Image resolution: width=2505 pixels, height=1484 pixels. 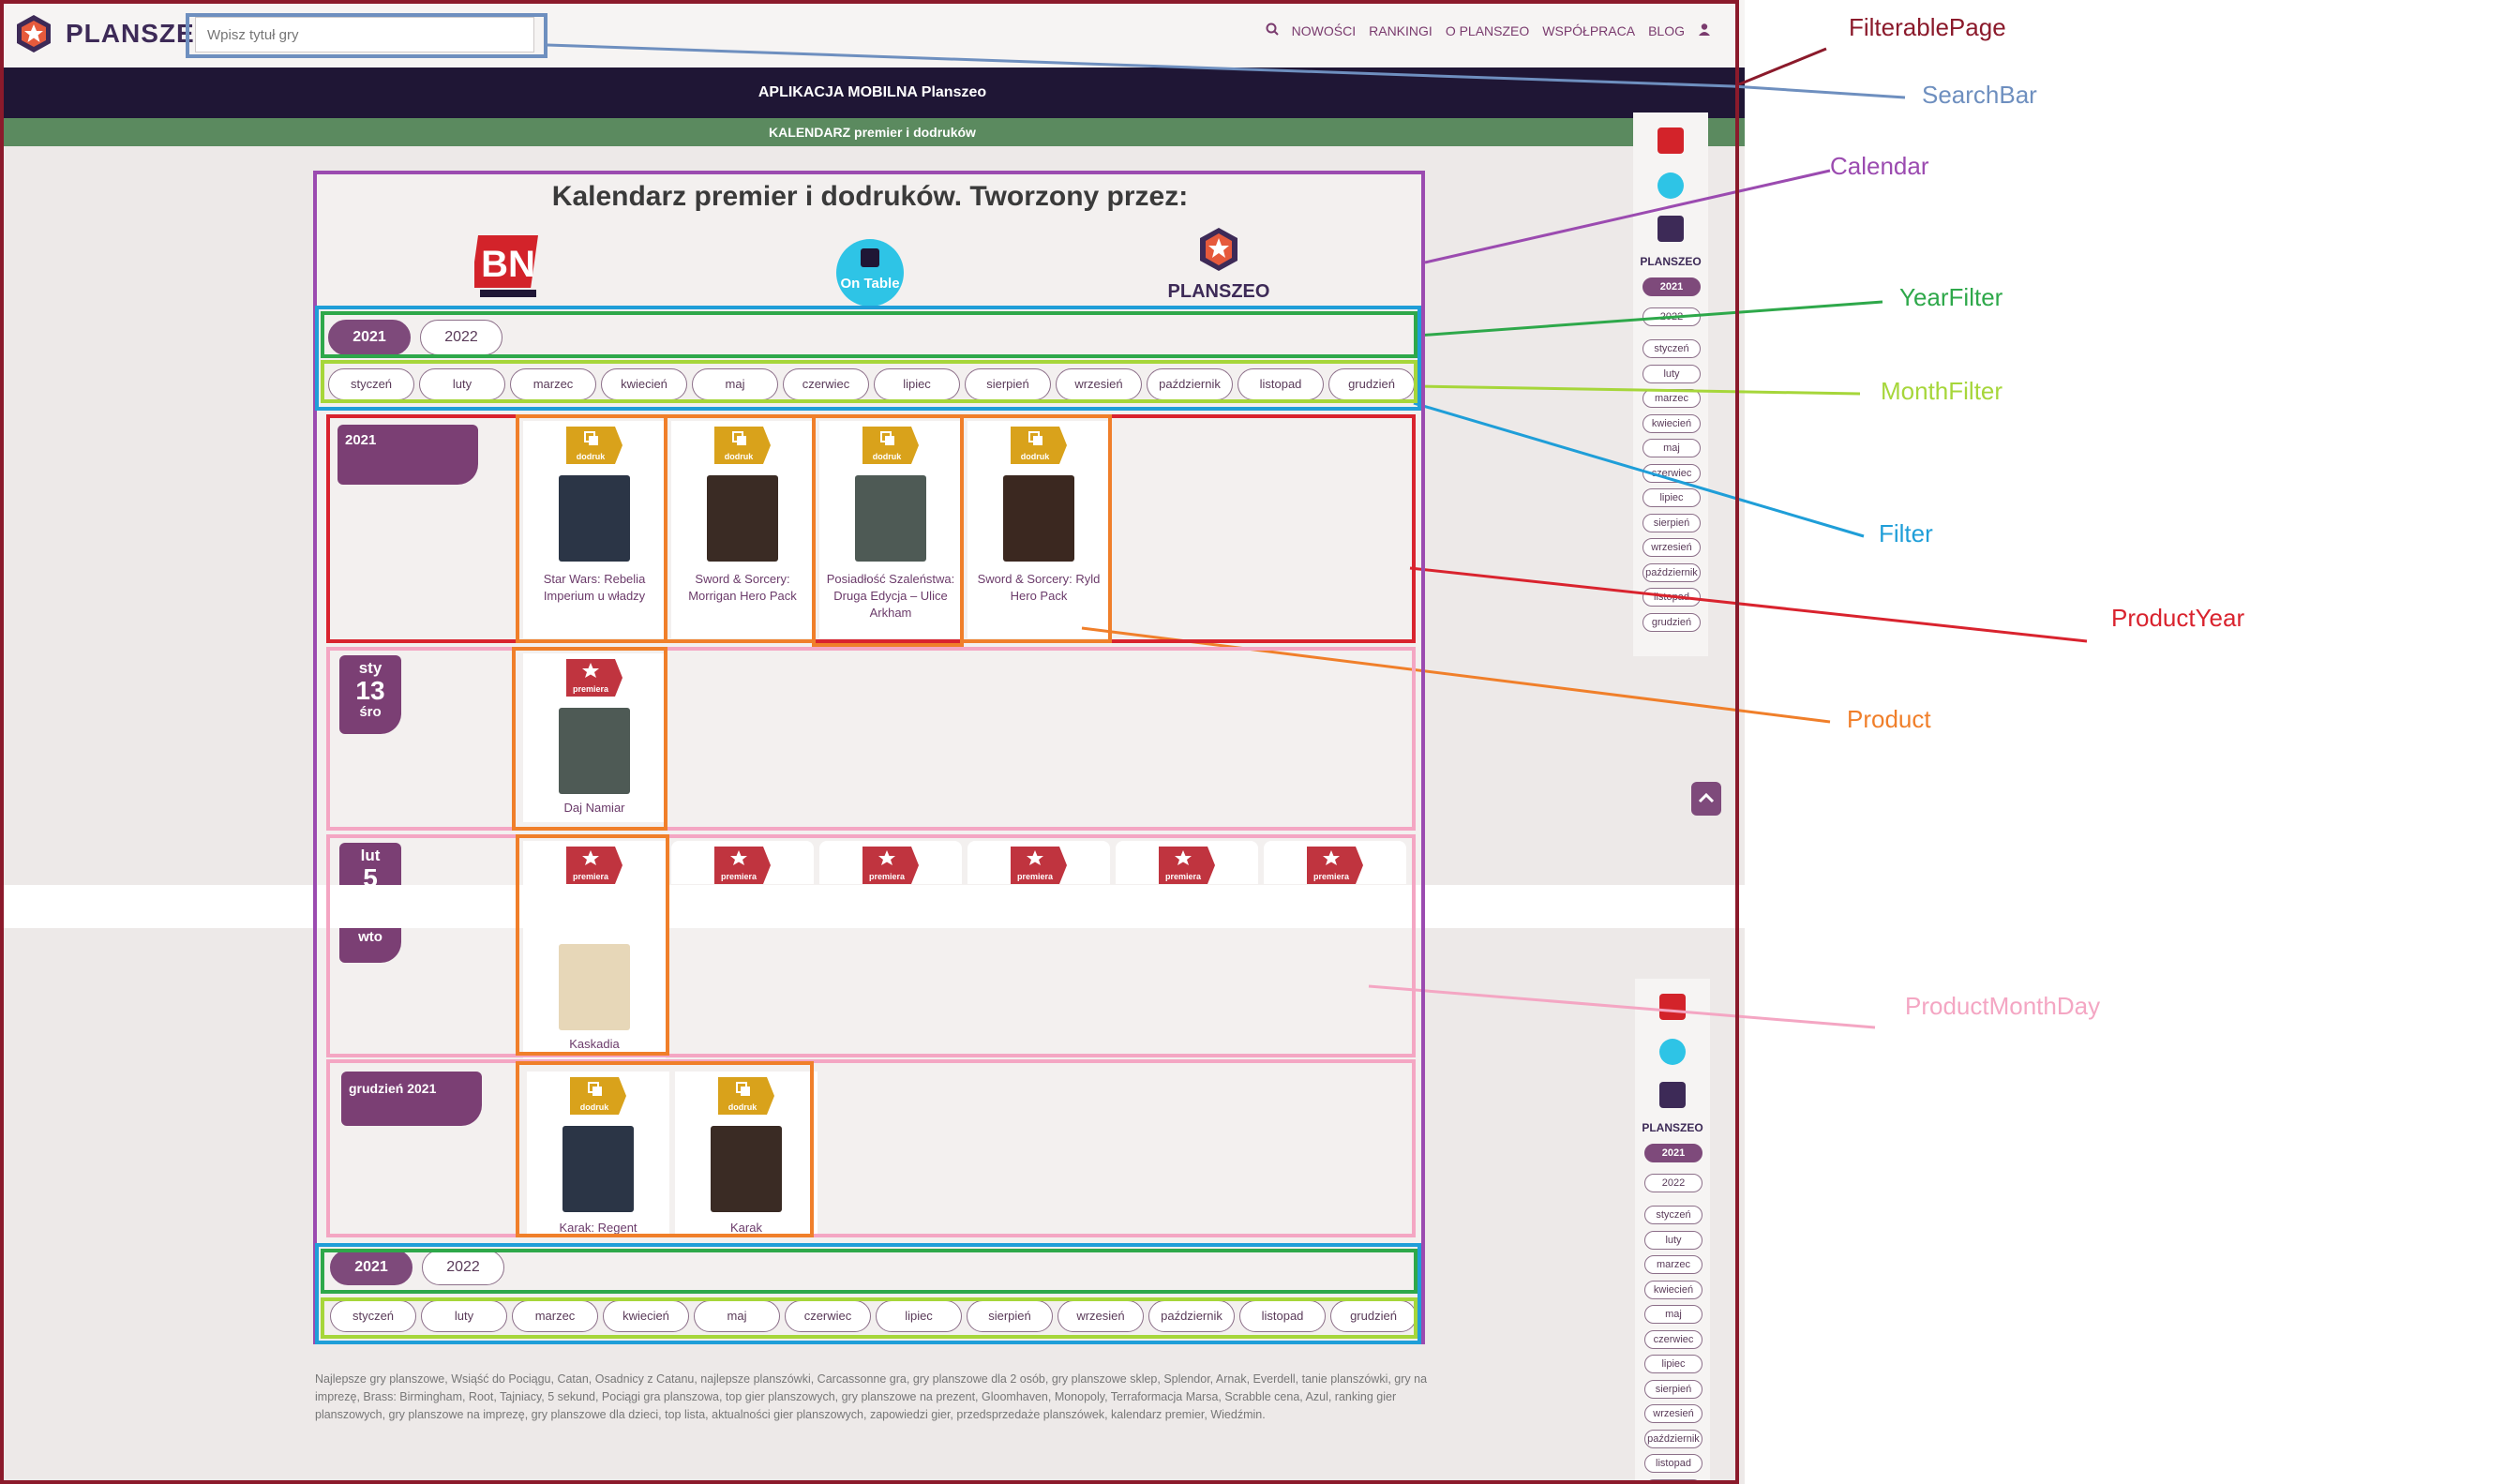 What do you see at coordinates (1942, 391) in the screenshot?
I see `annotation-label-month-filter: MonthFilter` at bounding box center [1942, 391].